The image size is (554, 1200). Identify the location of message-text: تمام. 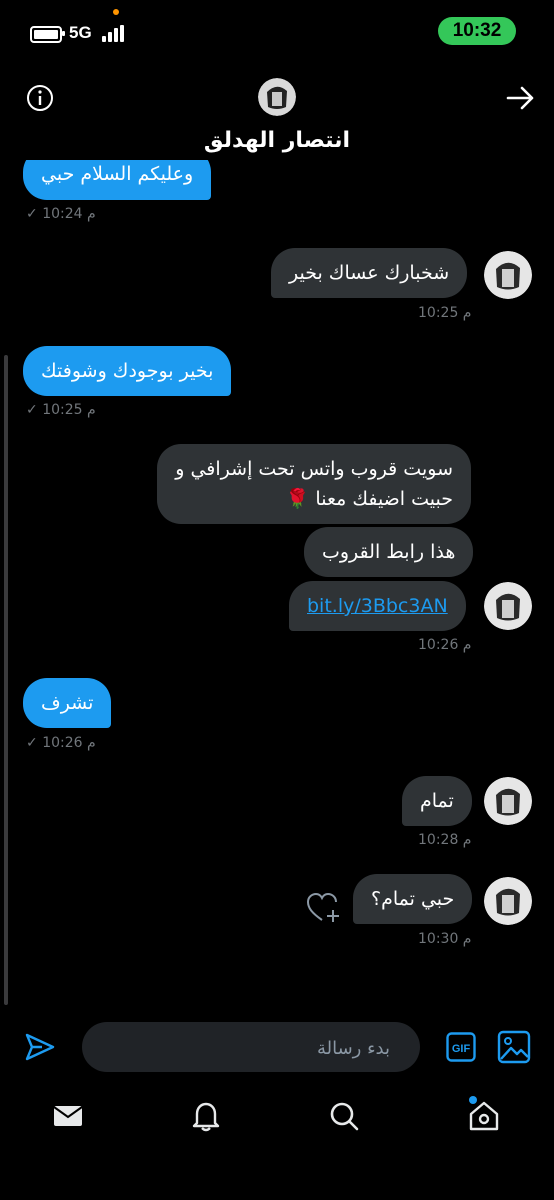
(437, 801).